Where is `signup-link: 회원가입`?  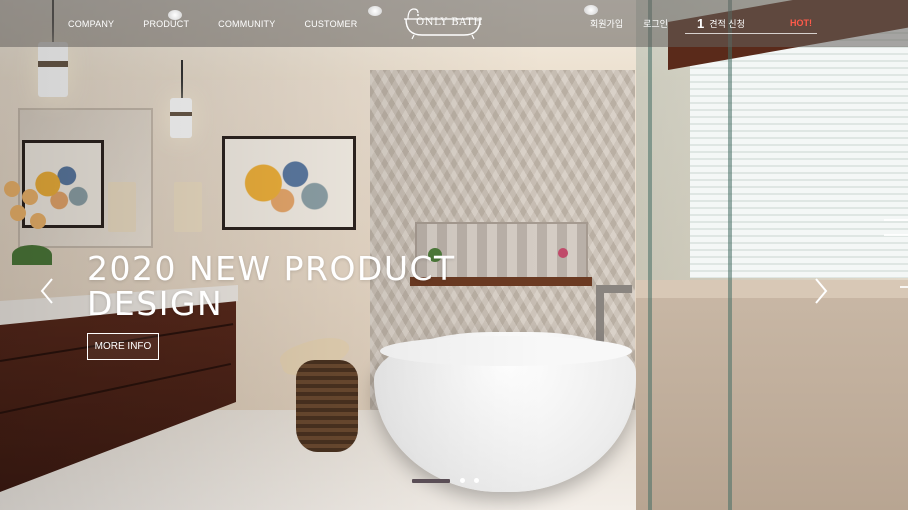 signup-link: 회원가입 is located at coordinates (606, 23).